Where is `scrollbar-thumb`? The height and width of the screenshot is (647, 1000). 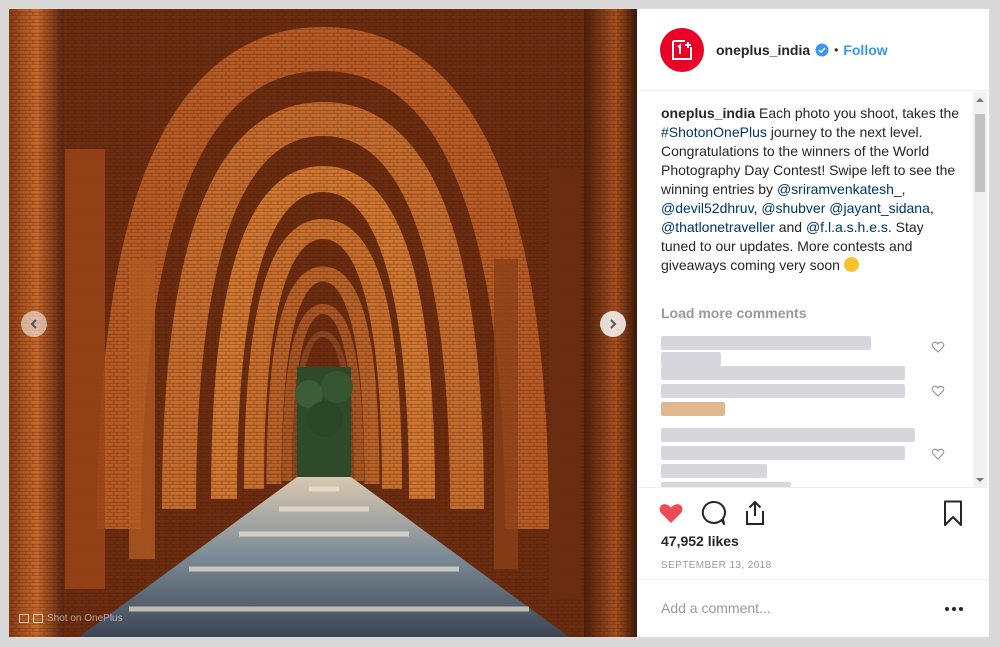
scrollbar-thumb is located at coordinates (980, 153).